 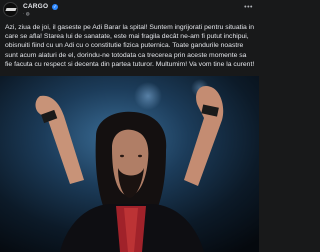 I want to click on more-horizontal-icon: •••, so click(x=248, y=7).